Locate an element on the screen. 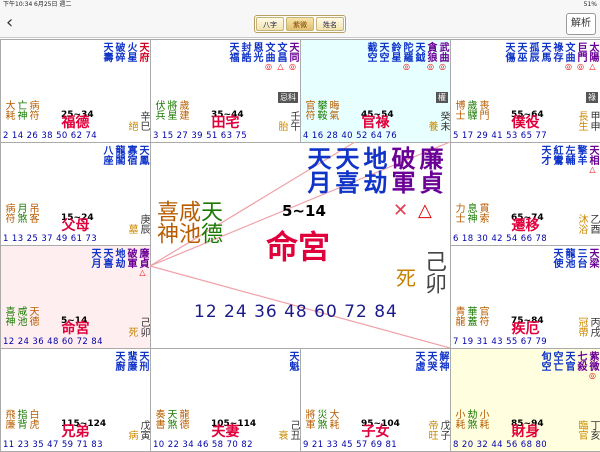 The height and width of the screenshot is (452, 600). main-star: 紅鸞 is located at coordinates (556, 159).